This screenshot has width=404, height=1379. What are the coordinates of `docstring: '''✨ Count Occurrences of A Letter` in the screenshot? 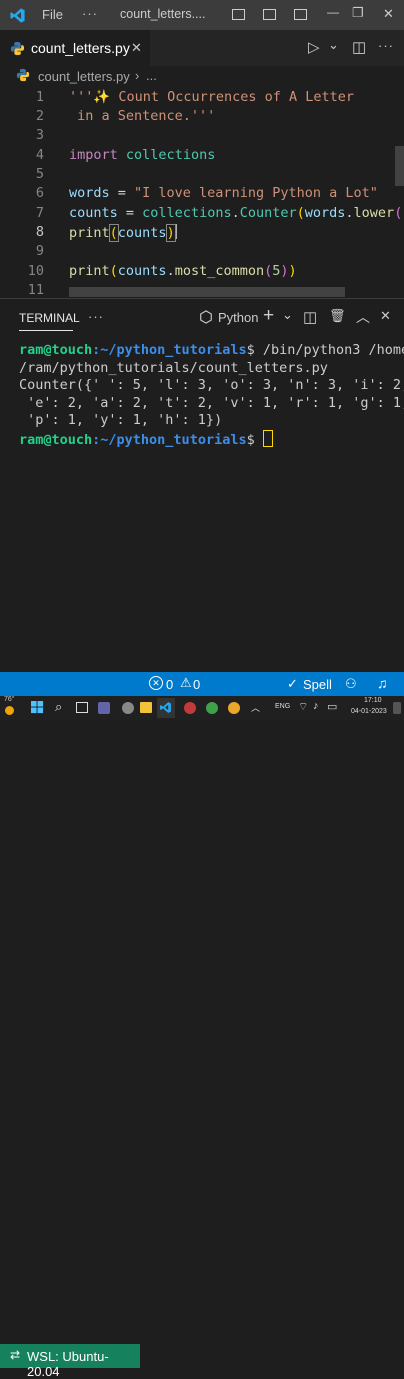 It's located at (212, 97).